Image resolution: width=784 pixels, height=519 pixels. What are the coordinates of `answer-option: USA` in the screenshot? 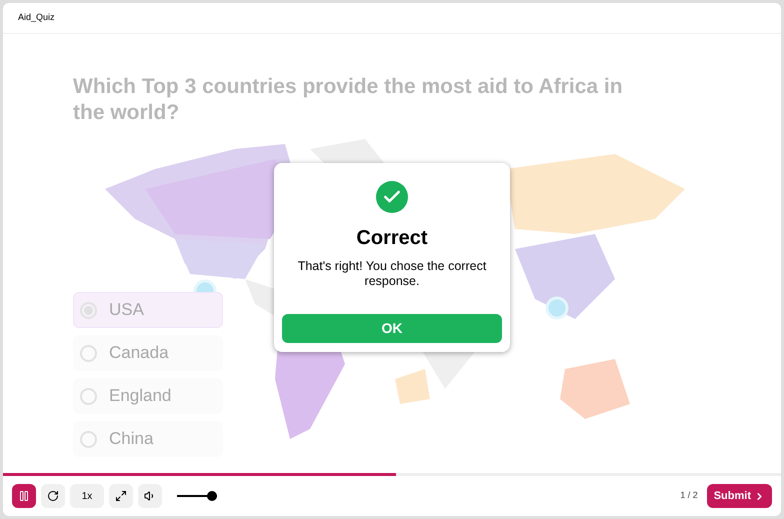 It's located at (148, 310).